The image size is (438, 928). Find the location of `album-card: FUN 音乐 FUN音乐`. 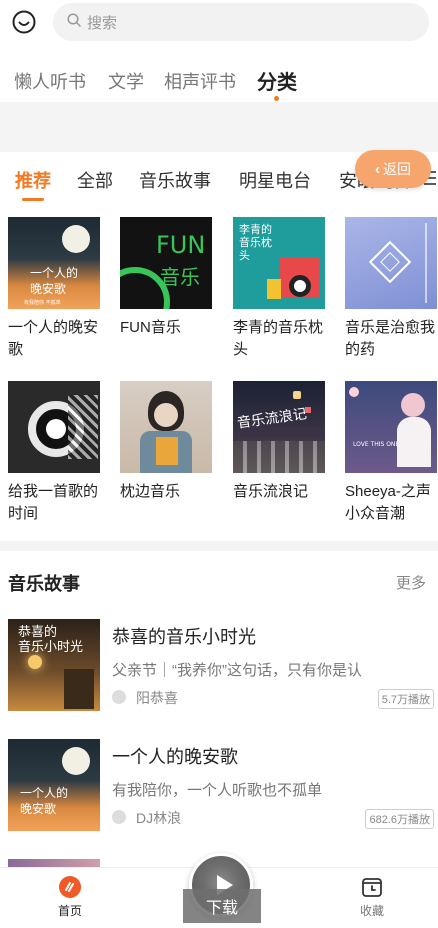

album-card: FUN 音乐 FUN音乐 is located at coordinates (166, 278).